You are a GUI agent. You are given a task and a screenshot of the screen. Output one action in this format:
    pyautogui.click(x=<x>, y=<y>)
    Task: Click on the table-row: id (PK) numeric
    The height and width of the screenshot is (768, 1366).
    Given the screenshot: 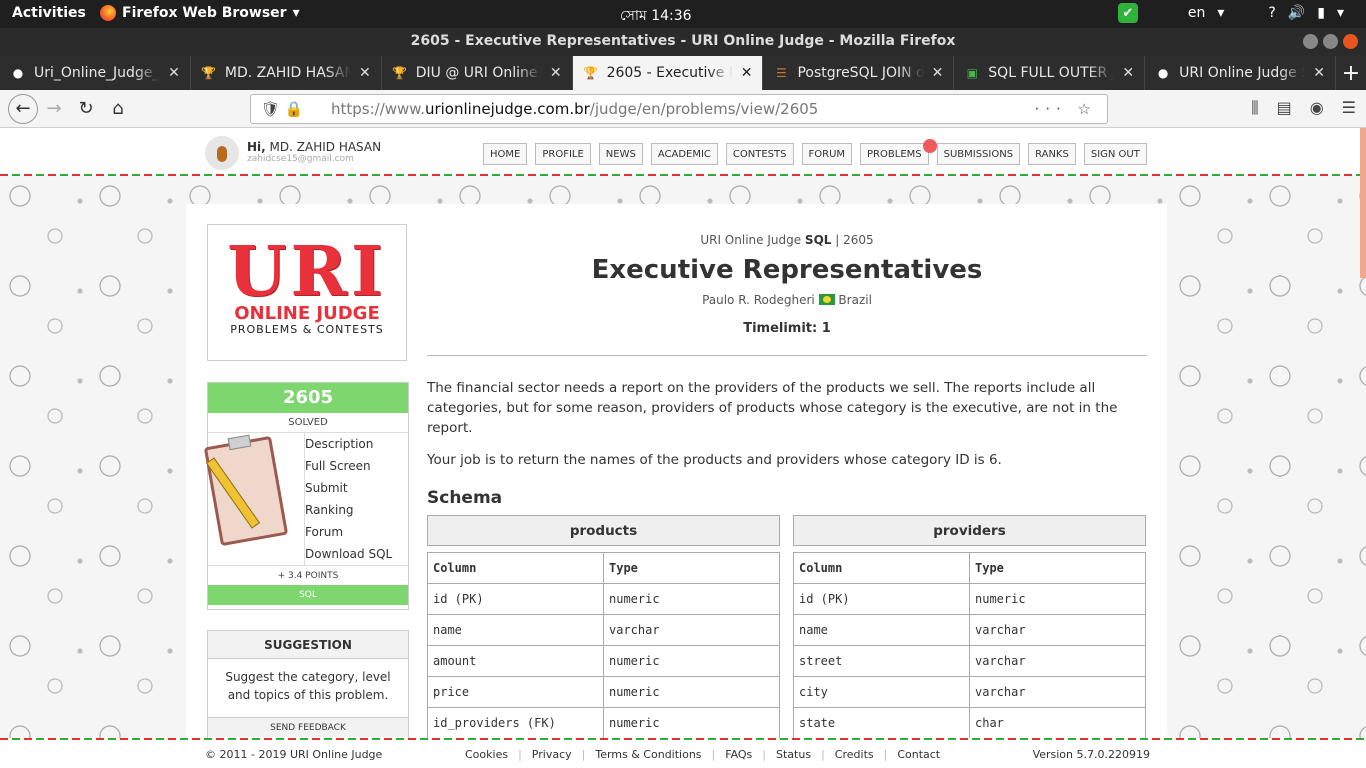 What is the action you would take?
    pyautogui.click(x=969, y=599)
    